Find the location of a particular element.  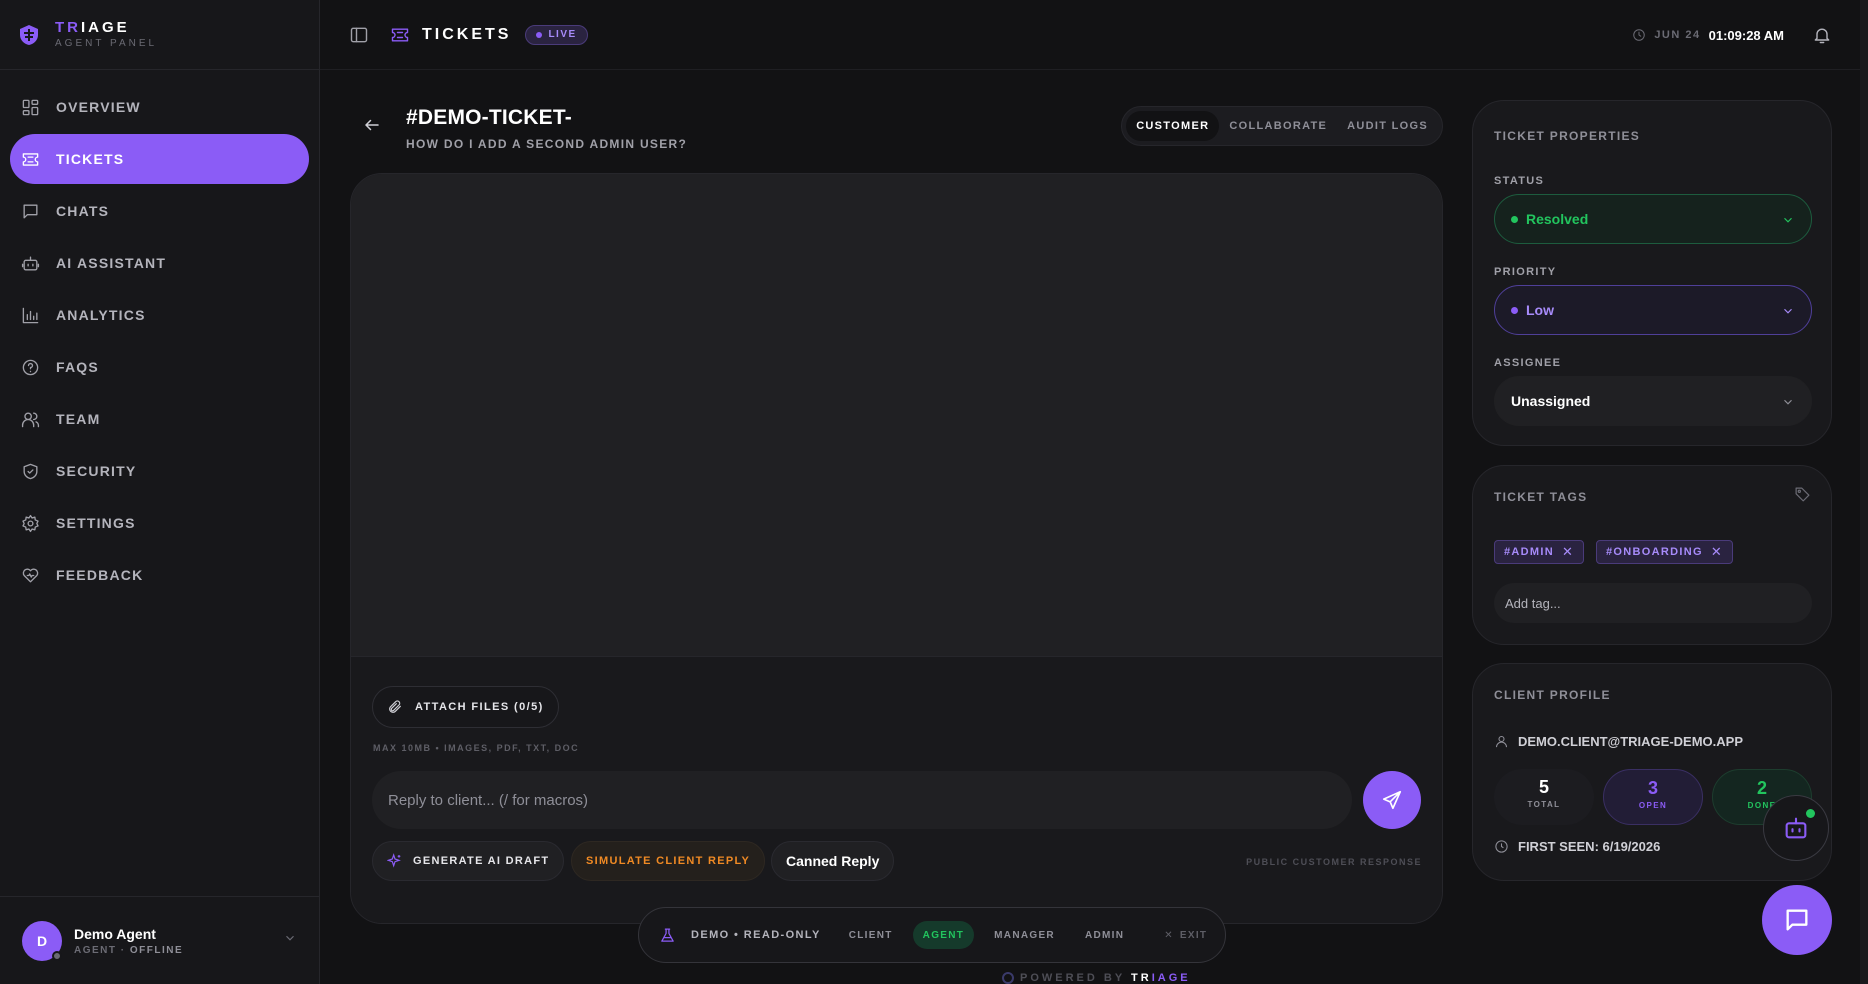

attach-files-label: ATTACH FILES (0/5) is located at coordinates (479, 707).